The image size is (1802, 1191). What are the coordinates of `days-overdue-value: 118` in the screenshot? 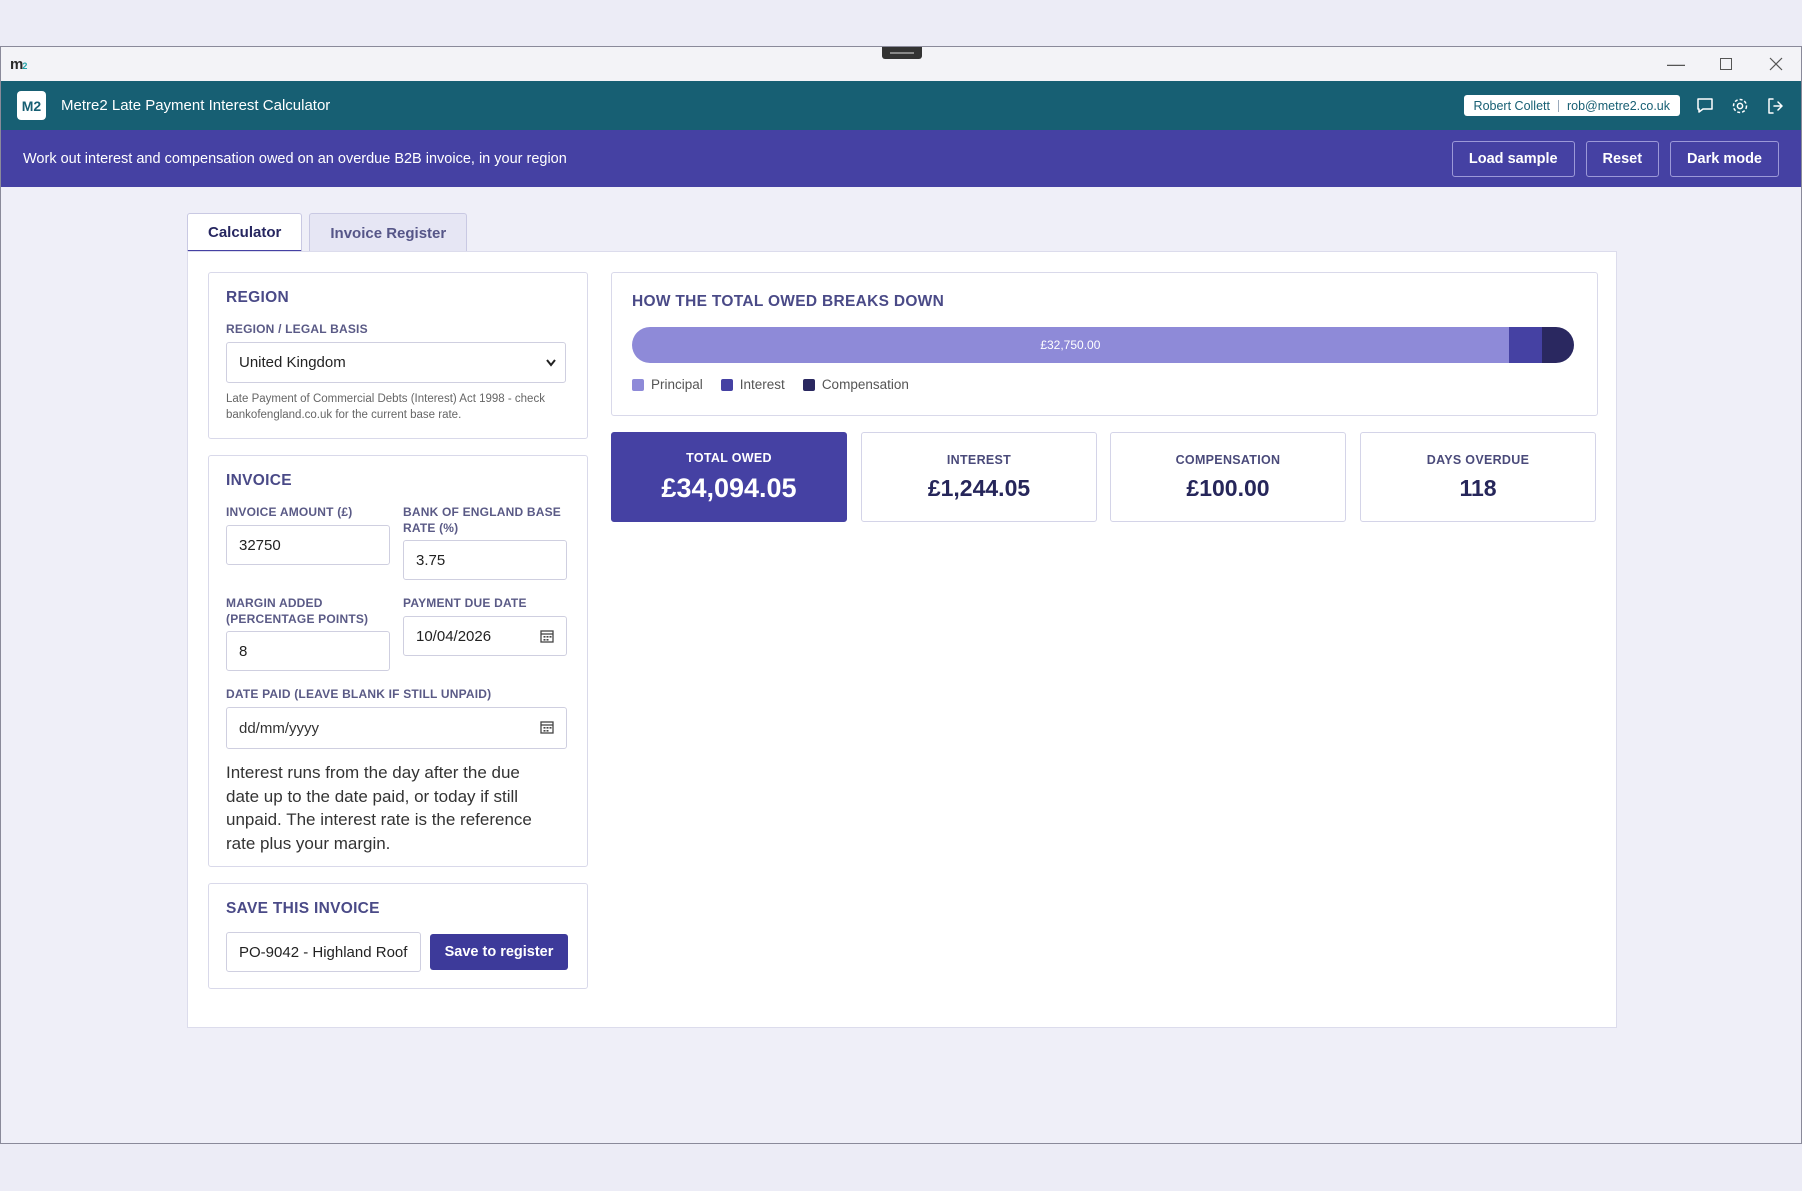 It's located at (1478, 487).